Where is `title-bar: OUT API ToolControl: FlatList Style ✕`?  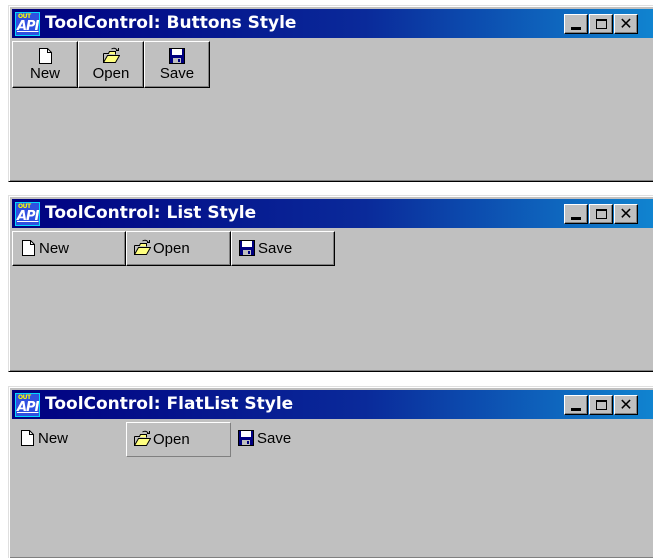
title-bar: OUT API ToolControl: FlatList Style ✕ is located at coordinates (332, 404).